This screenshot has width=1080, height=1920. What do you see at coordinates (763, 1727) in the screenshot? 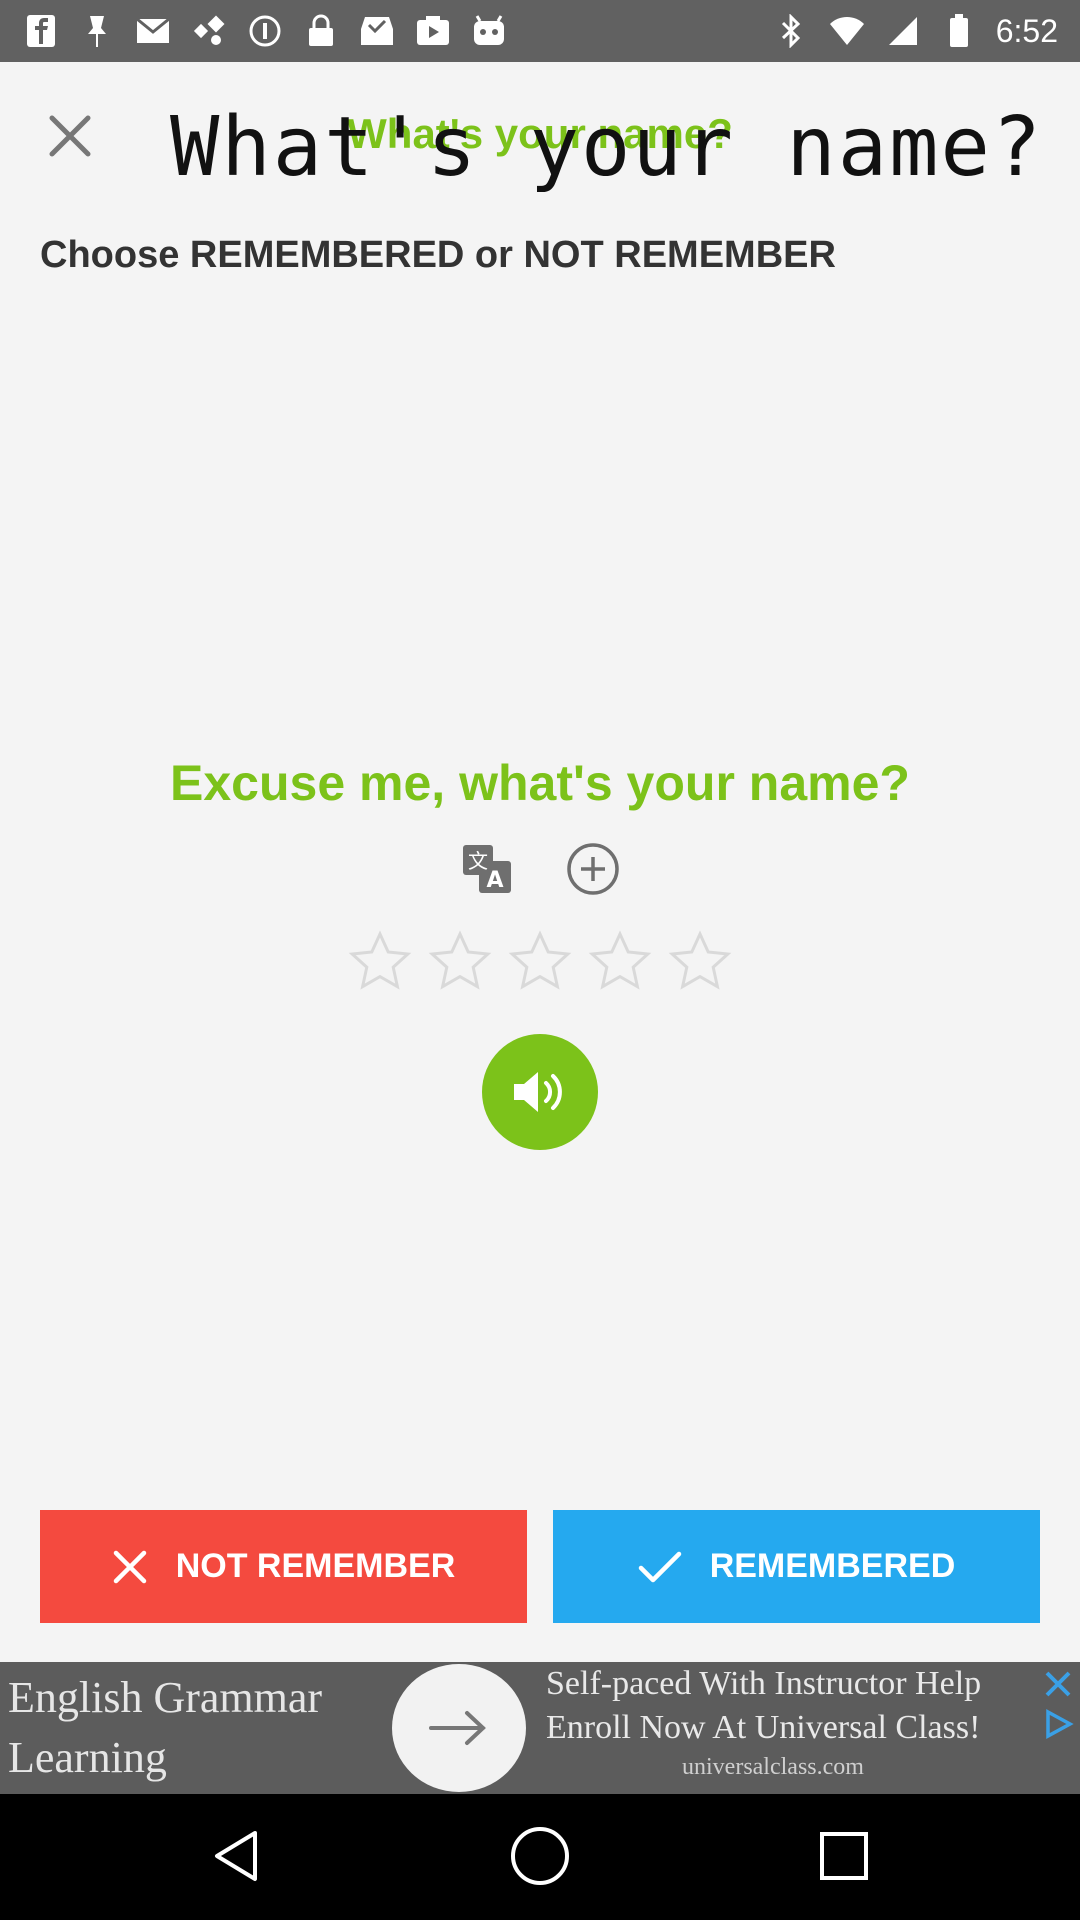
I see `ad-right-line-2: Enroll Now At Universal Class!` at bounding box center [763, 1727].